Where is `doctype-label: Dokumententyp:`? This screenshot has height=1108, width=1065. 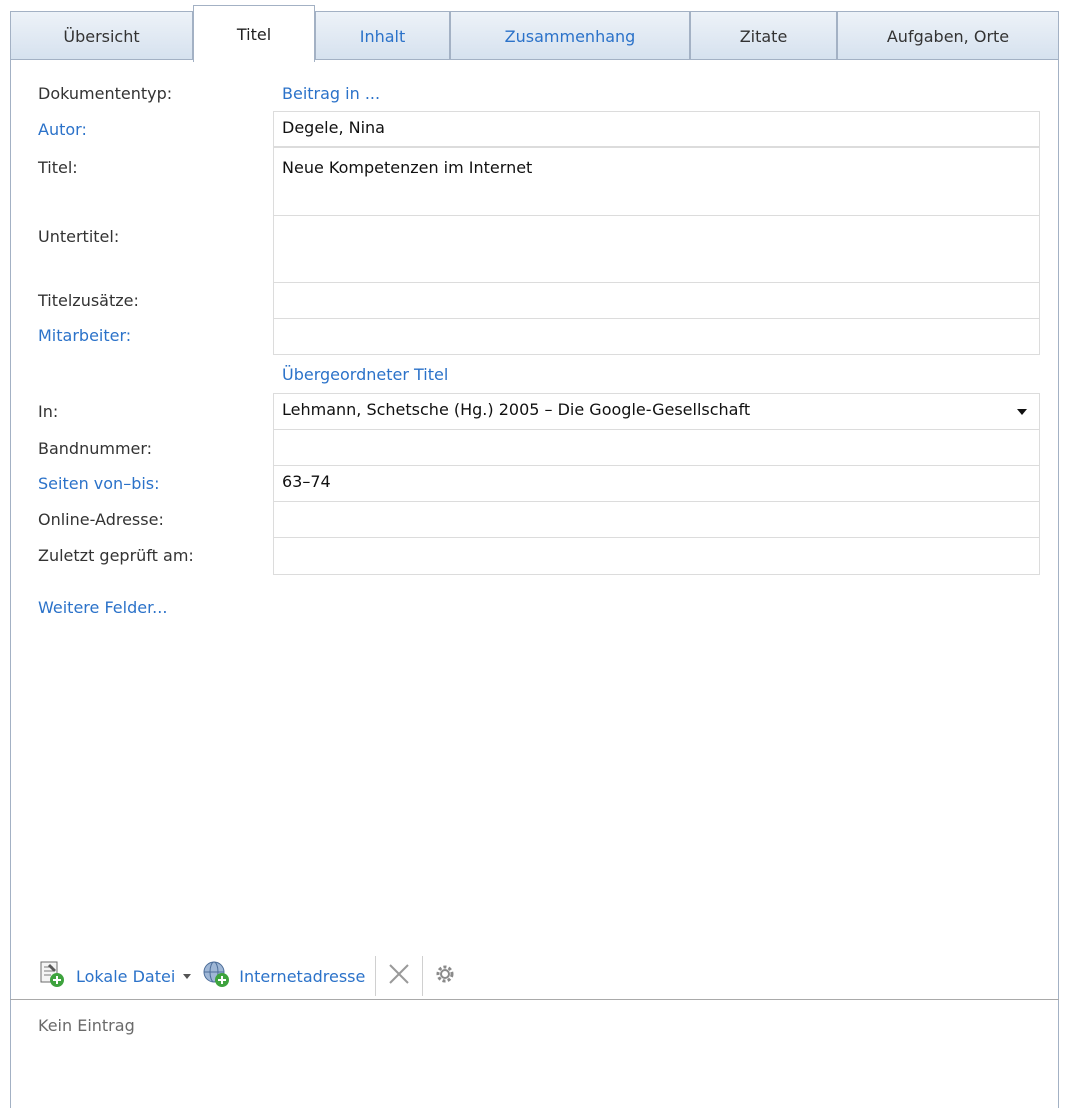
doctype-label: Dokumententyp: is located at coordinates (105, 93).